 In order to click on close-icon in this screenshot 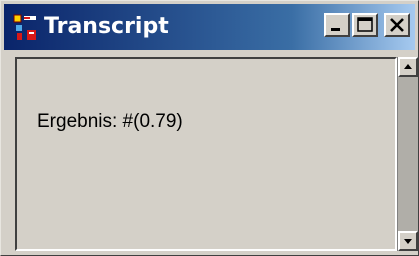, I will do `click(397, 25)`.